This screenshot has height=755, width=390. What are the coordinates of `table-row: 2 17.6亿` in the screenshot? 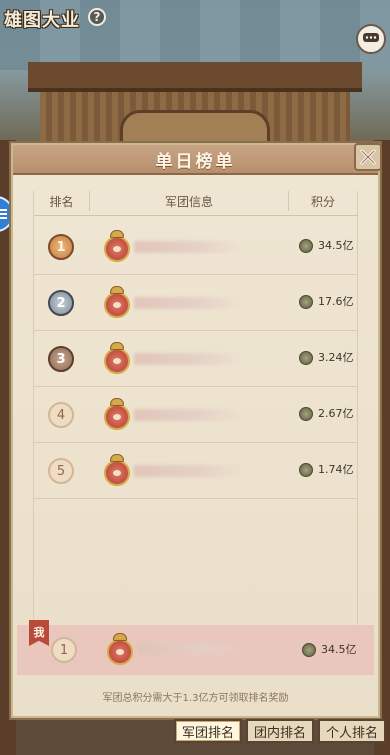 It's located at (195, 303).